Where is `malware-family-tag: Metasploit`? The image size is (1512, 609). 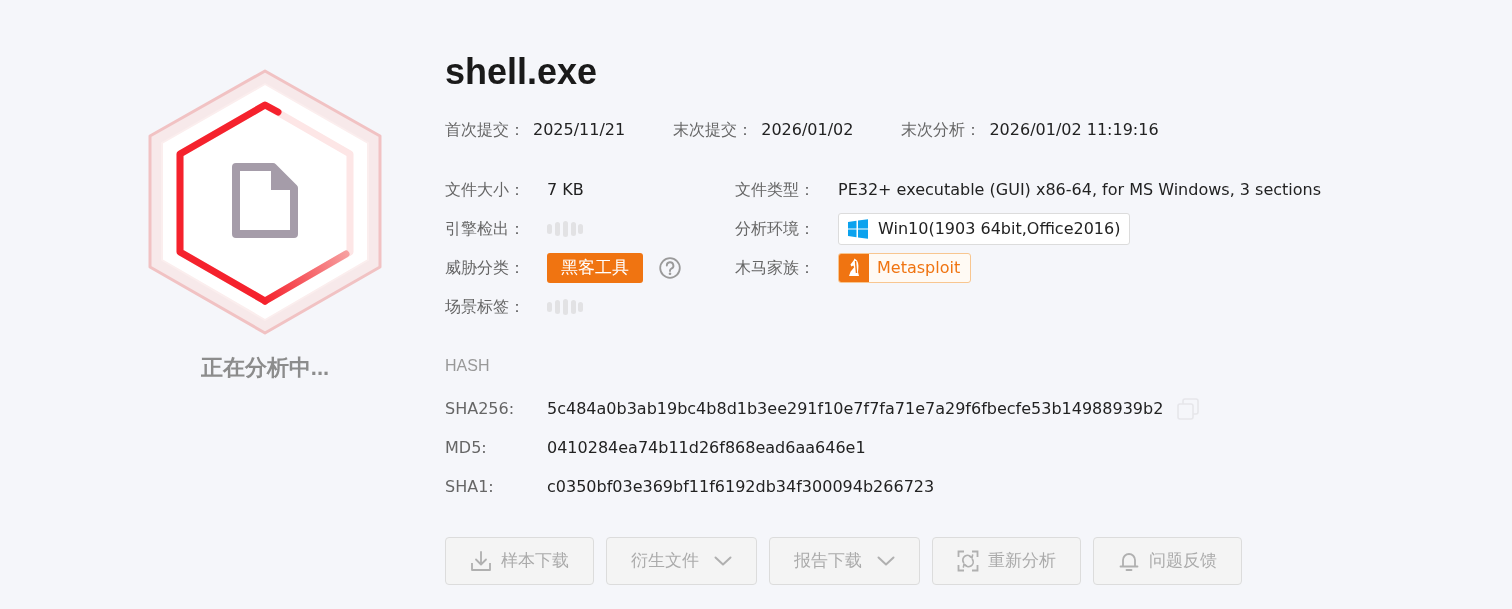
malware-family-tag: Metasploit is located at coordinates (905, 267).